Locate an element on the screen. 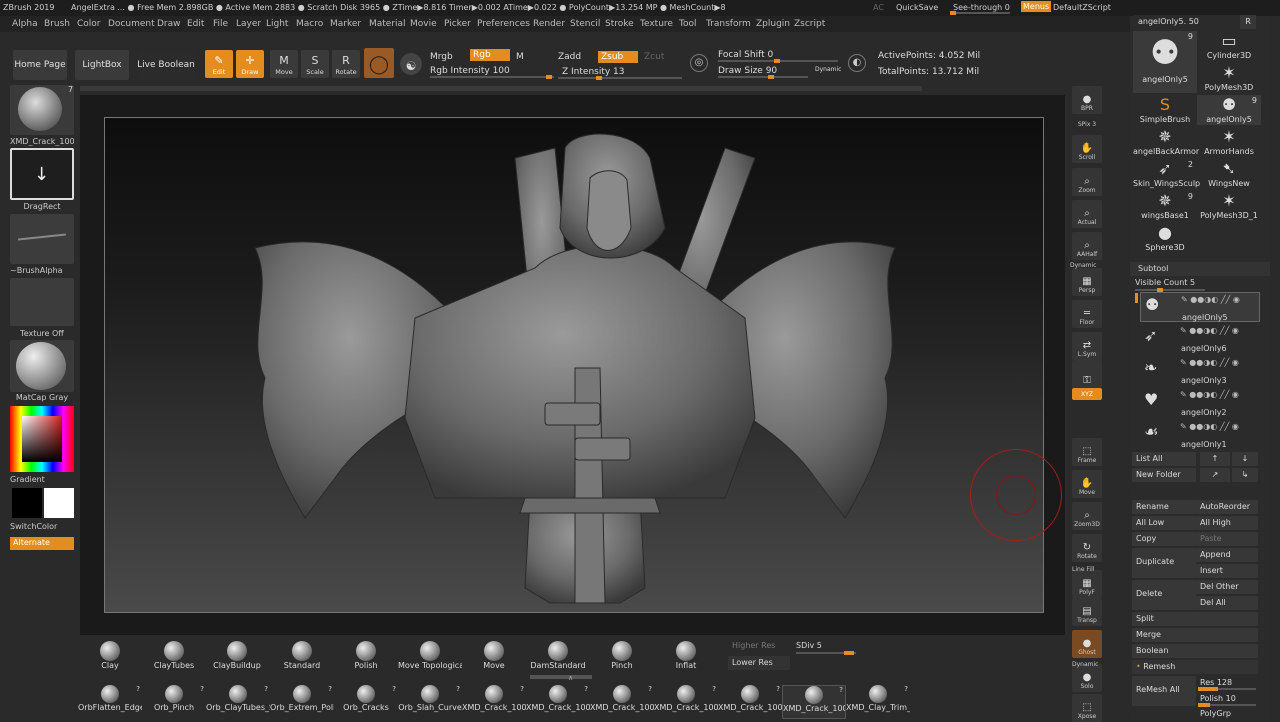 This screenshot has height=722, width=1280. shelf-frame-button: ⬚ Frame is located at coordinates (1087, 452).